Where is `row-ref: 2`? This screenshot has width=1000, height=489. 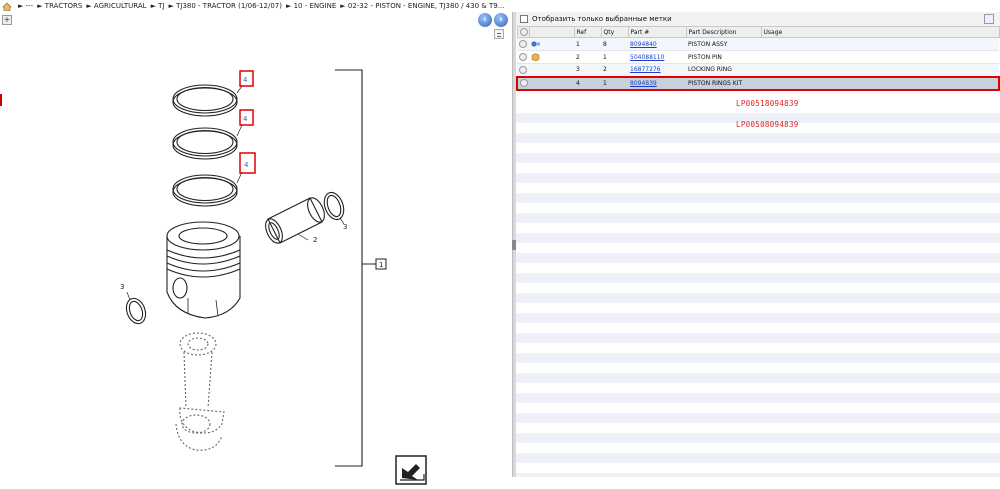
row-ref: 2 is located at coordinates (587, 57).